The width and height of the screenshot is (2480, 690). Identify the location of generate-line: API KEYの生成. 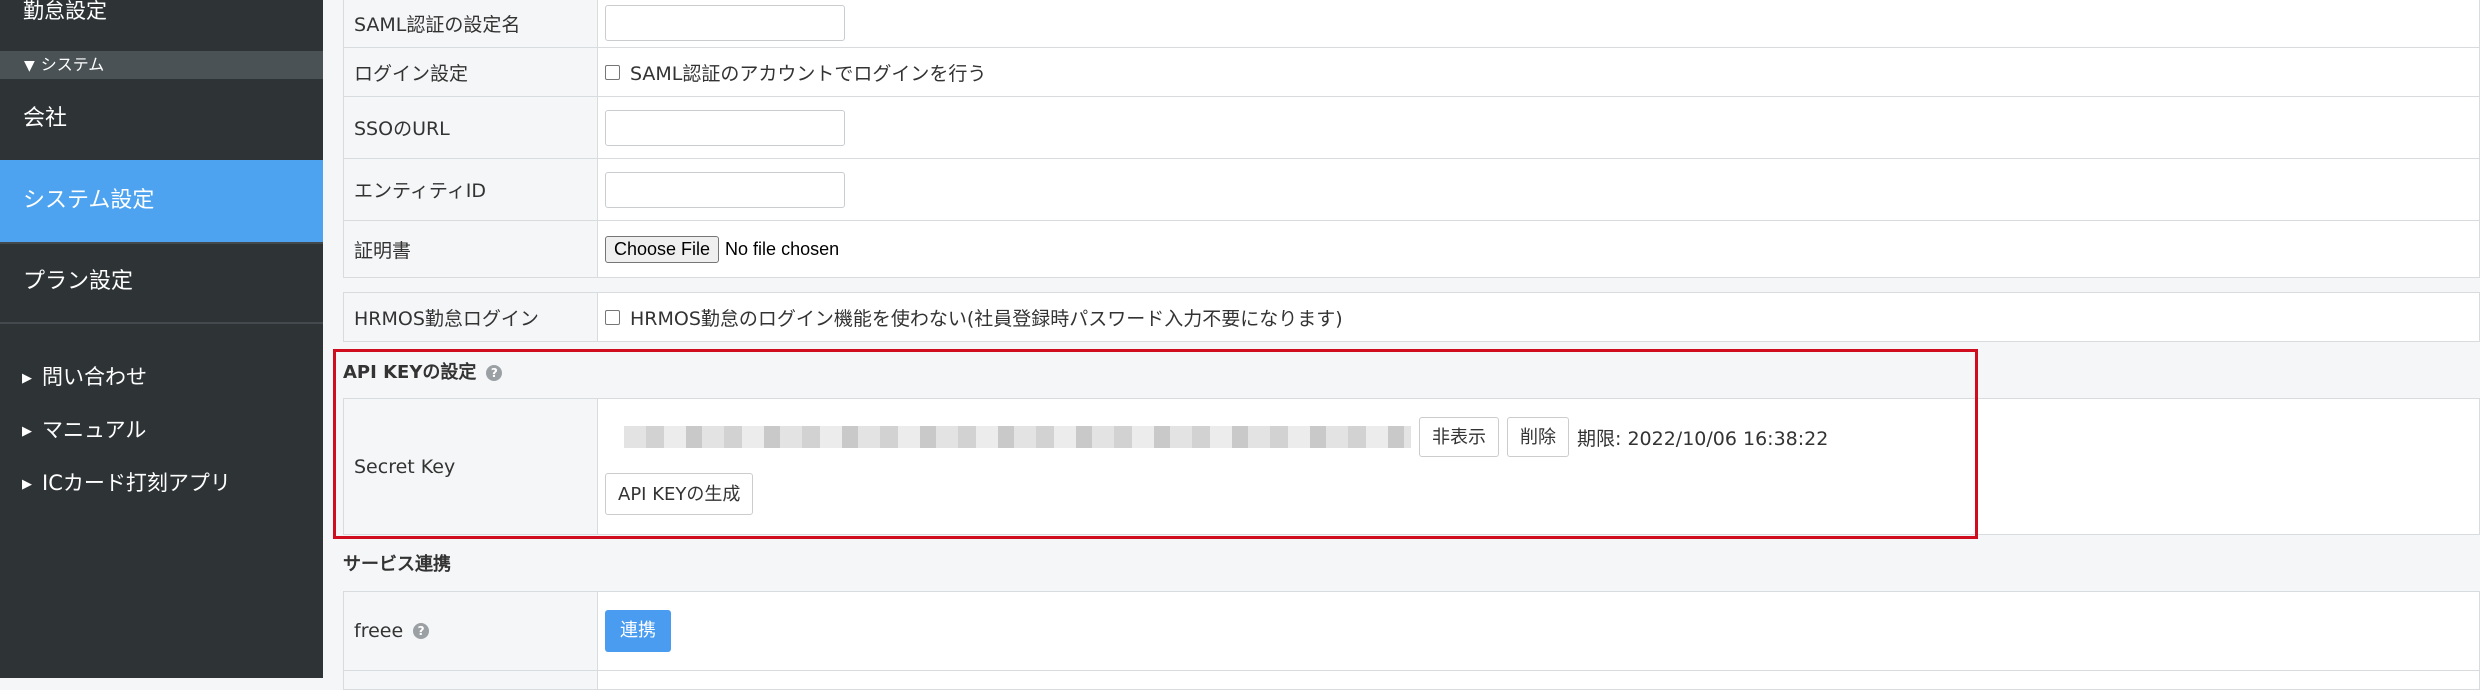
(1542, 494).